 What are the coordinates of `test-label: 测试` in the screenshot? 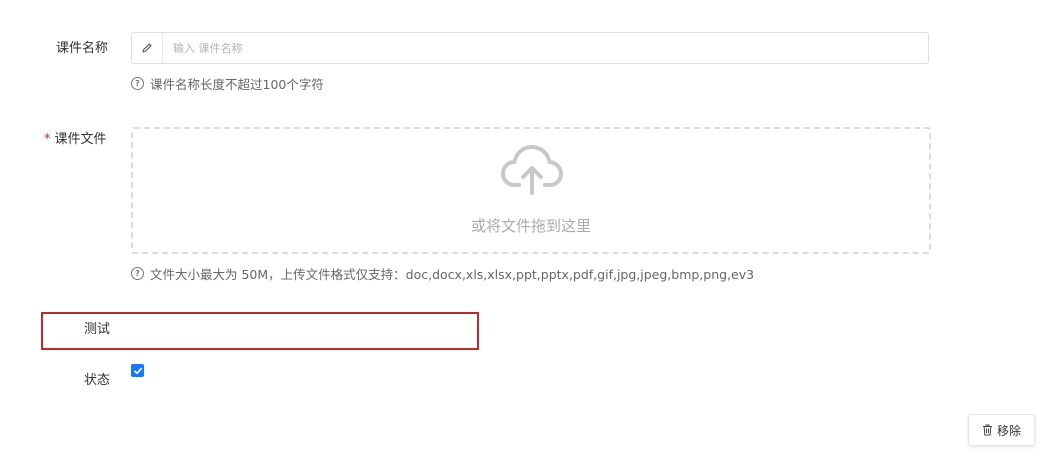 It's located at (97, 329).